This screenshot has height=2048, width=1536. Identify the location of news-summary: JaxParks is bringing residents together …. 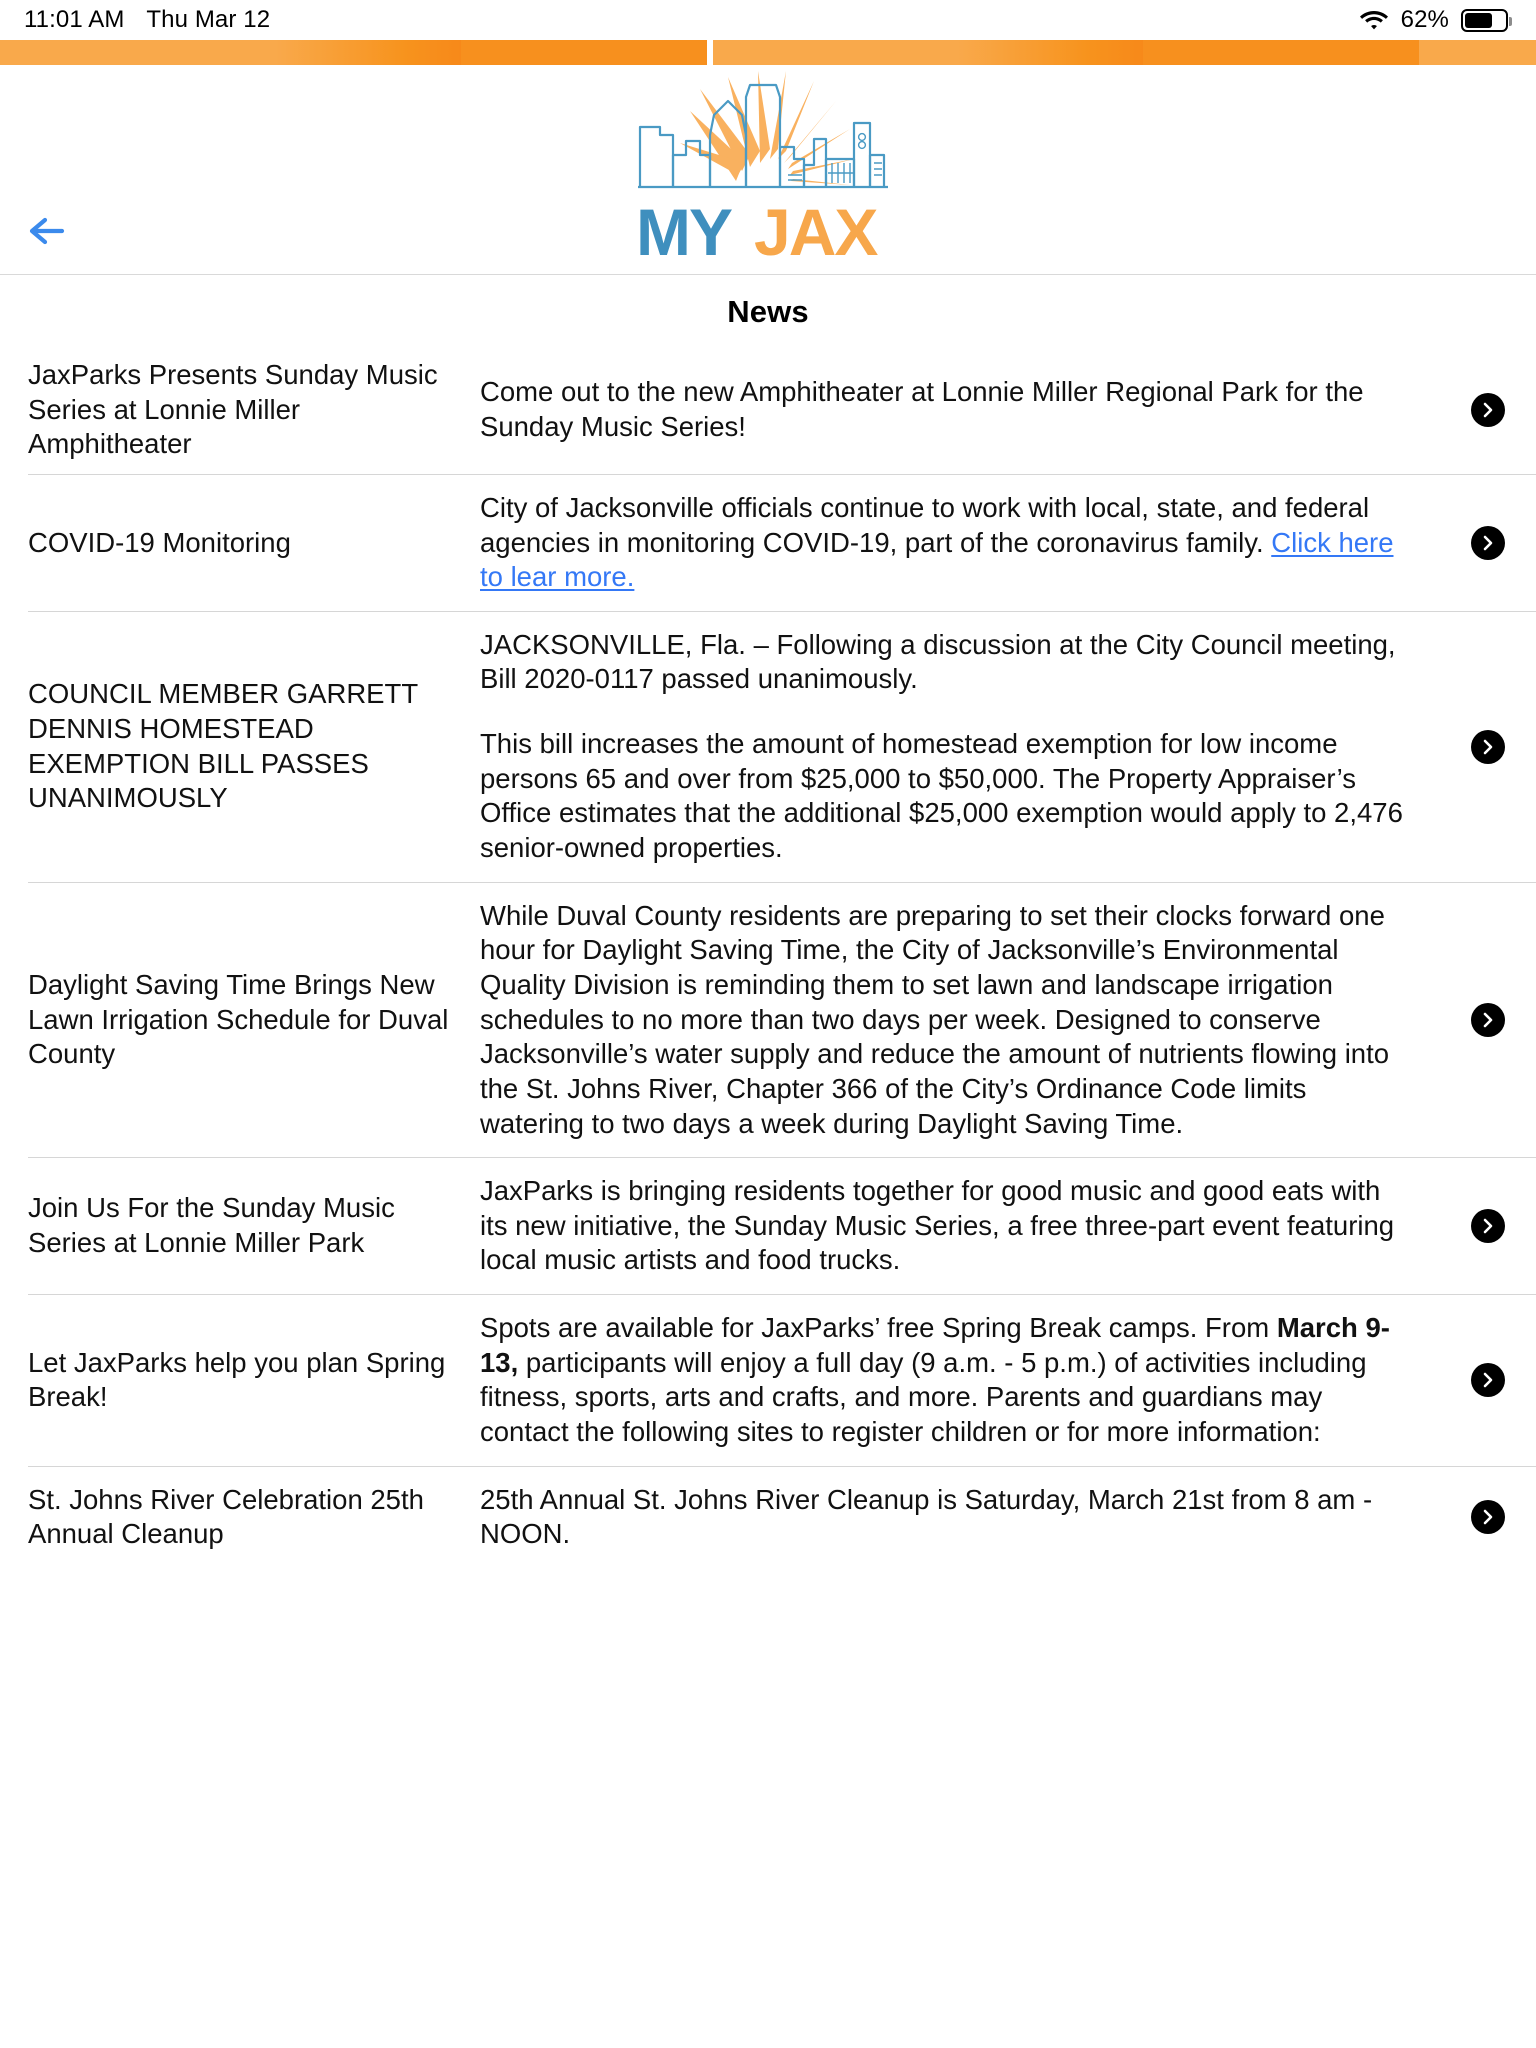
(960, 1226).